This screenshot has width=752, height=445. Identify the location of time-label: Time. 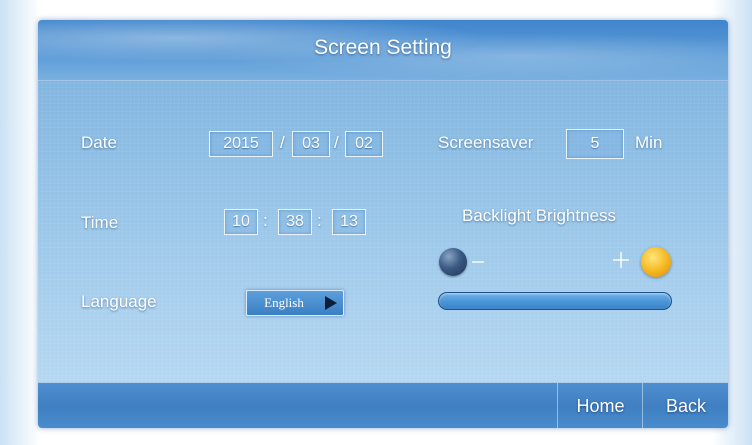
(100, 222).